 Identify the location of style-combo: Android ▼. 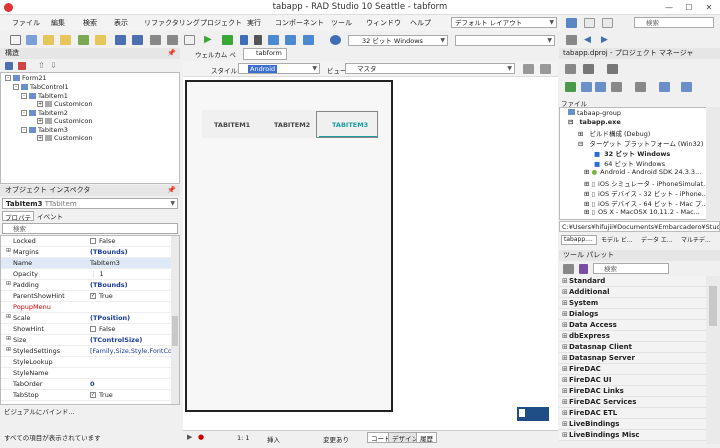
(279, 68).